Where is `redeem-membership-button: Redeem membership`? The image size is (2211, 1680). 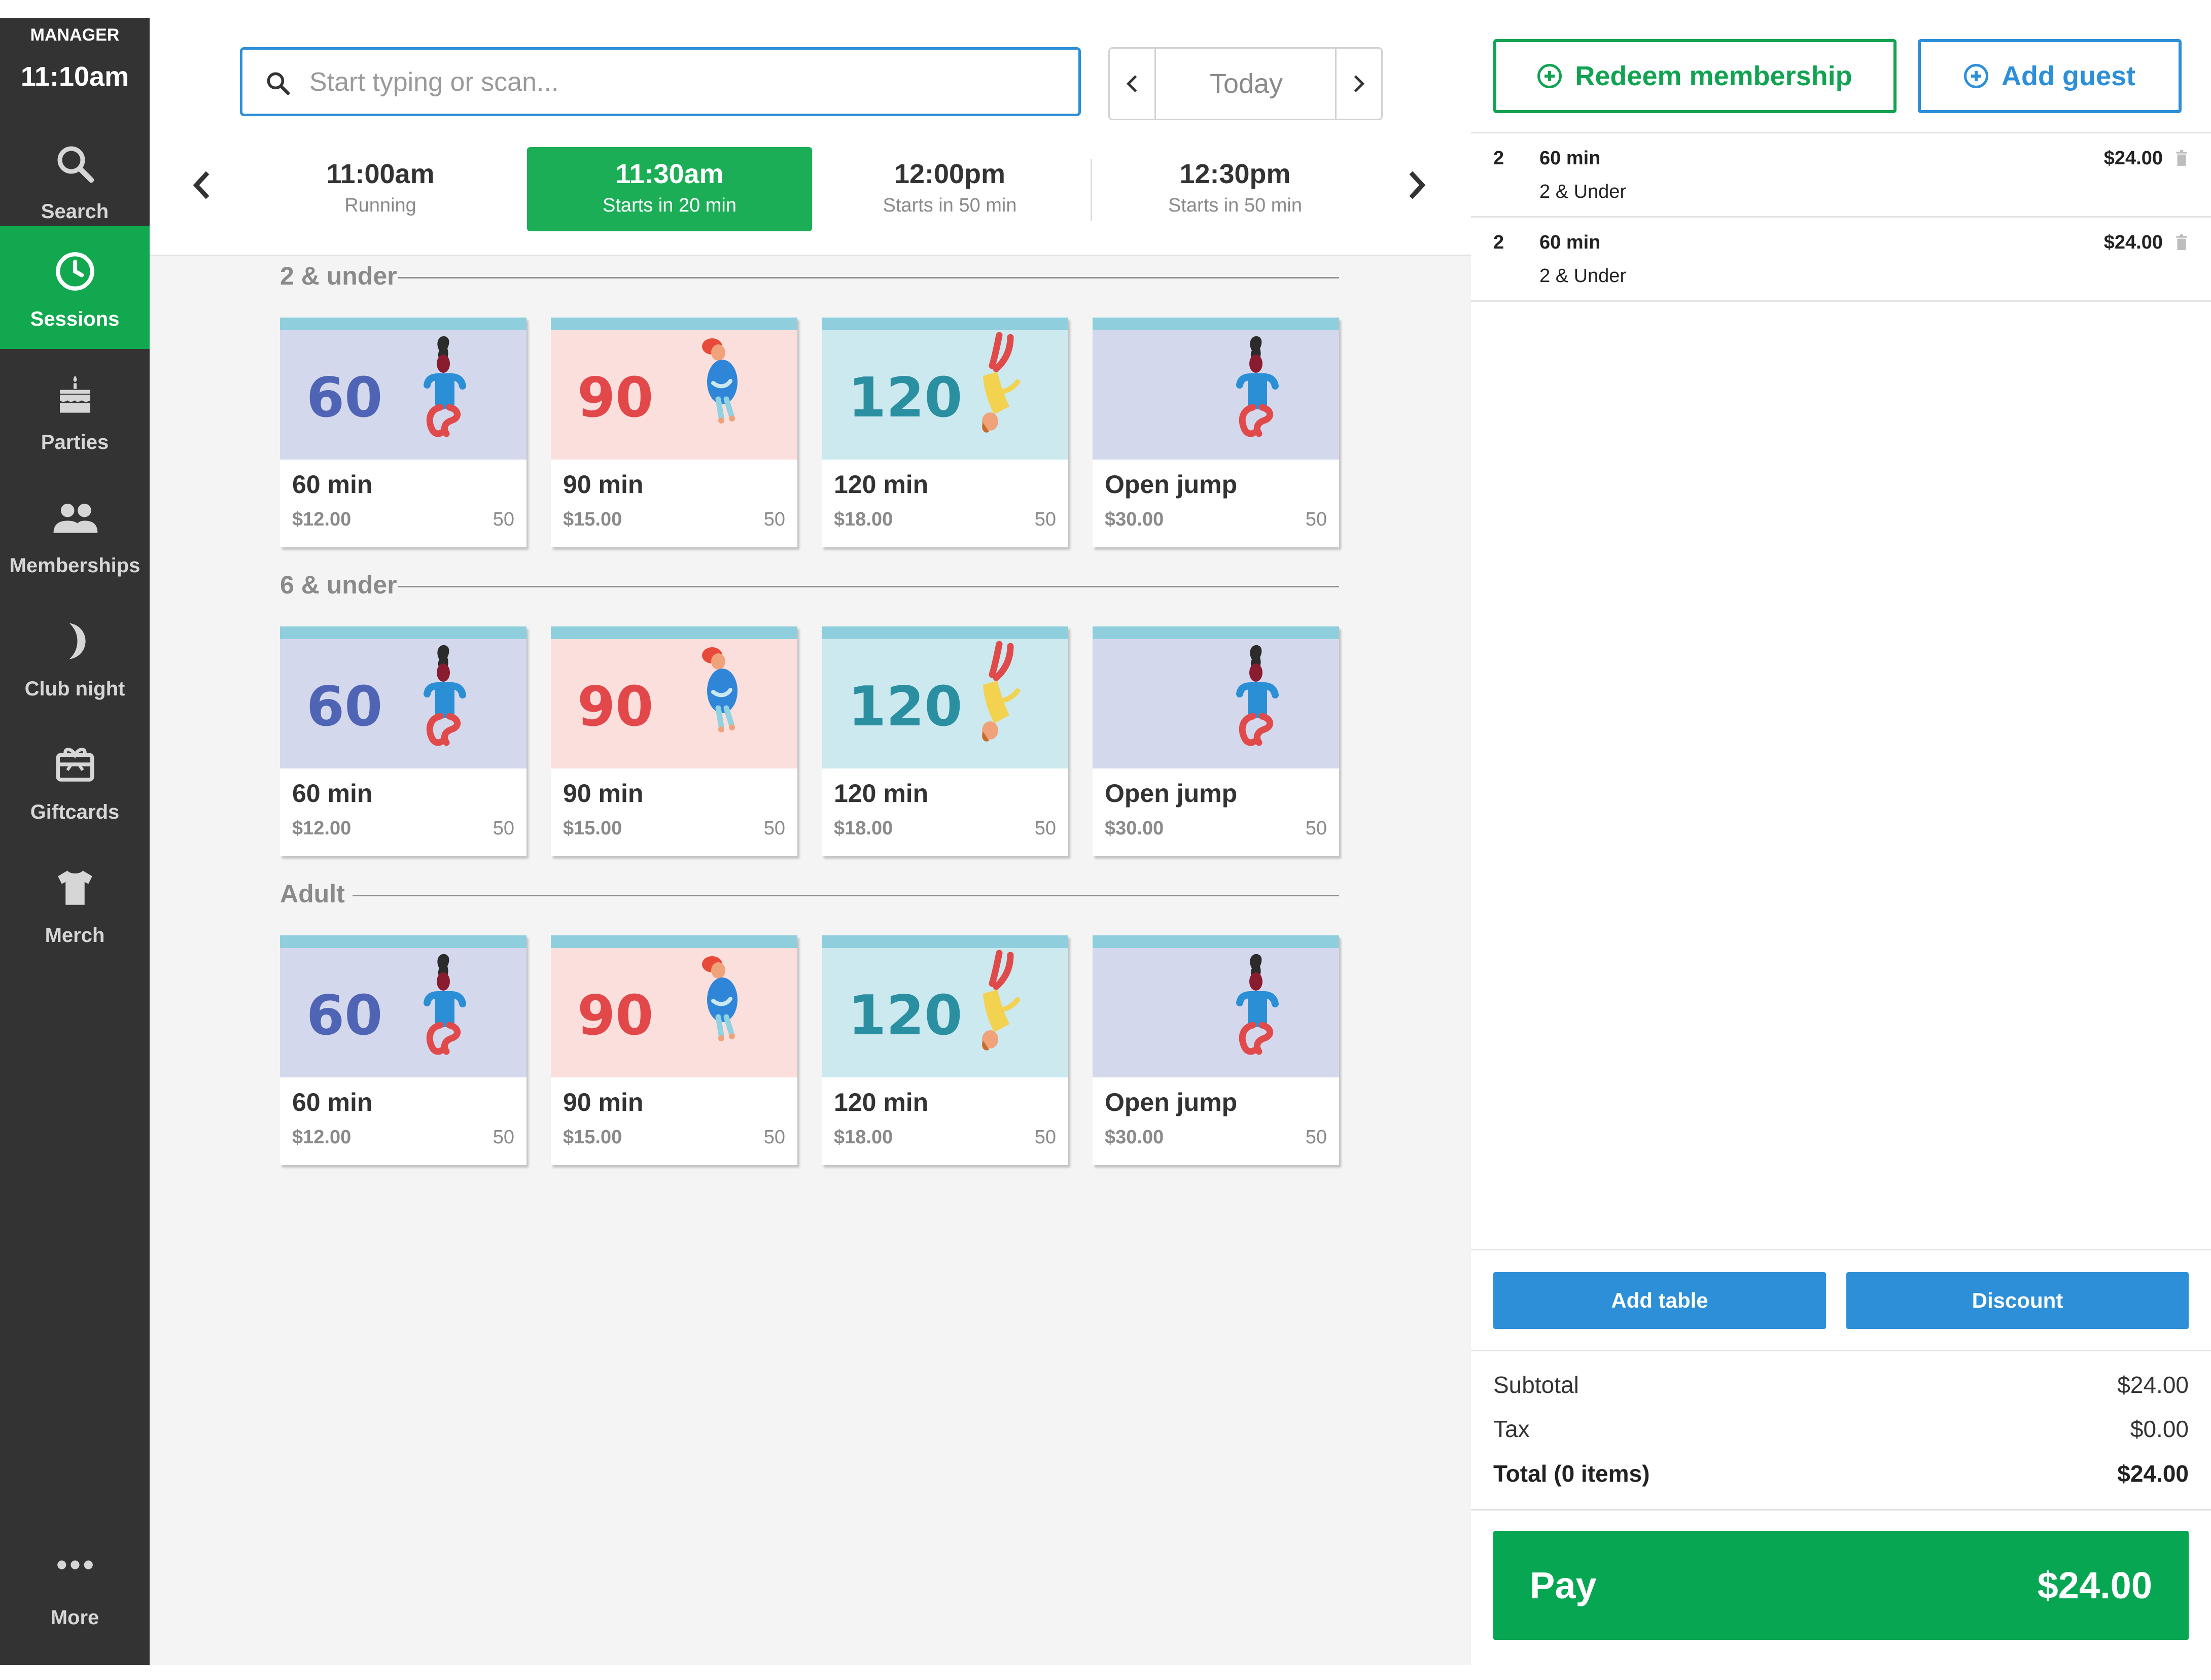 redeem-membership-button: Redeem membership is located at coordinates (1695, 76).